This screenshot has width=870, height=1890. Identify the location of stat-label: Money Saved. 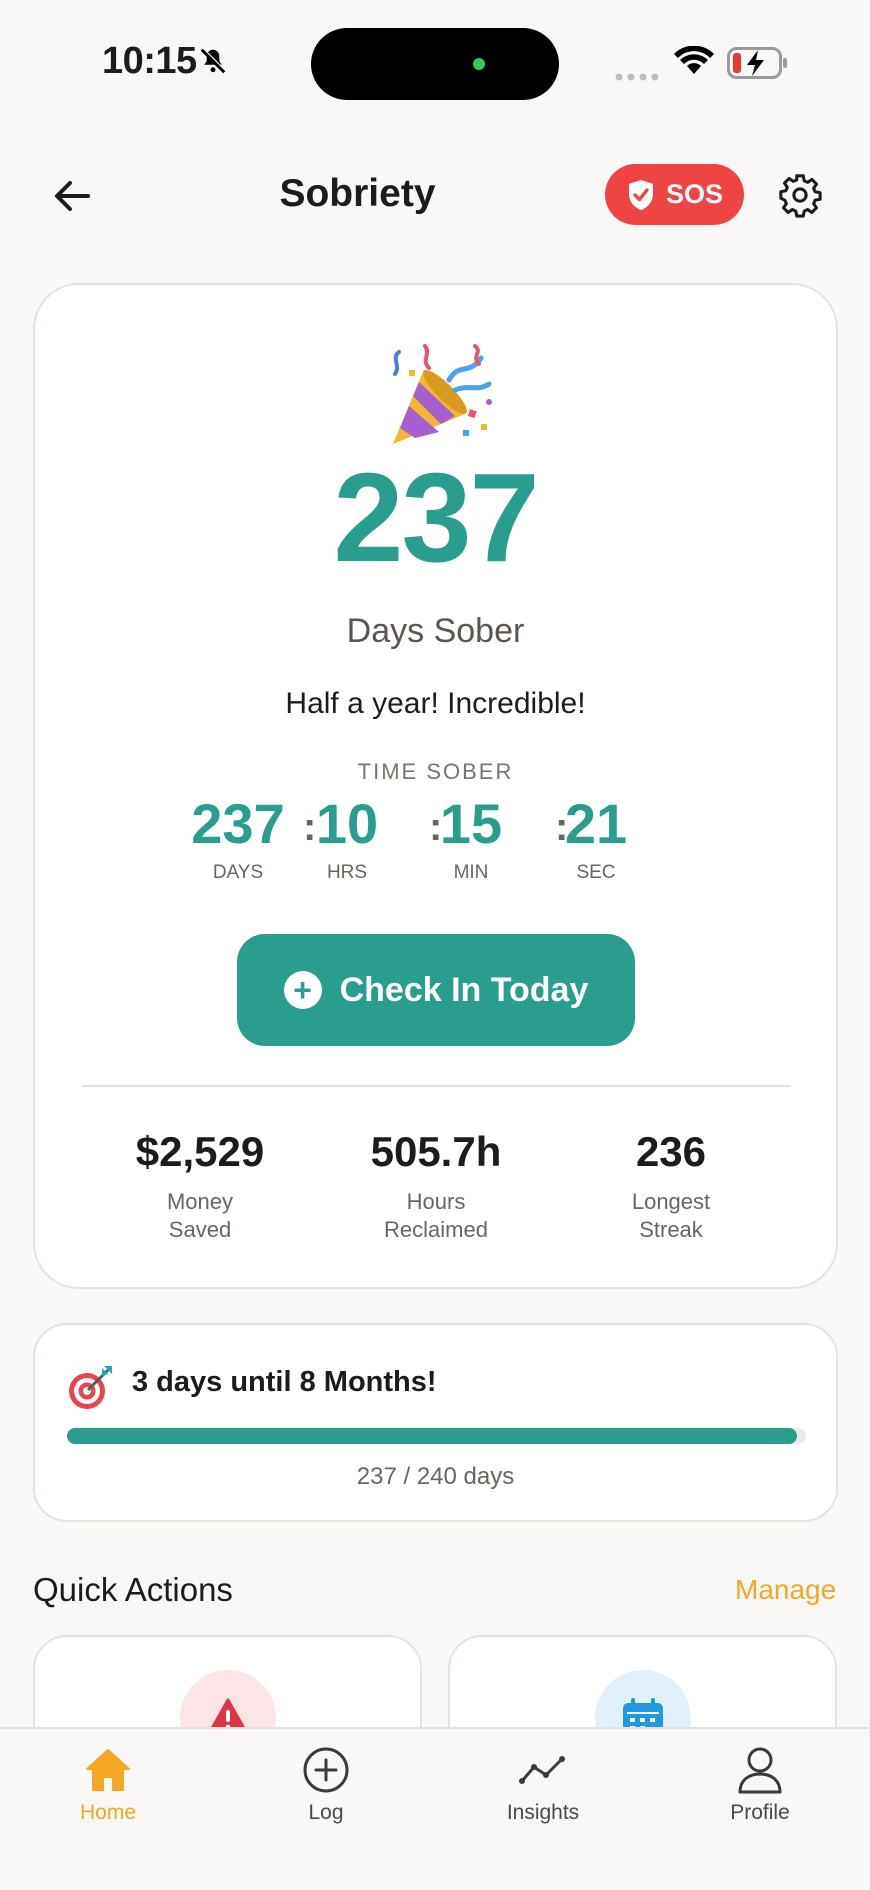
(200, 1215).